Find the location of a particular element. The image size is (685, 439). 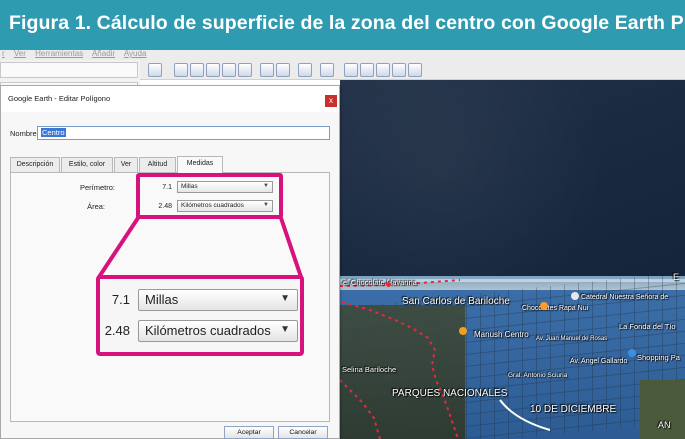

area-label: Área: is located at coordinates (96, 206).